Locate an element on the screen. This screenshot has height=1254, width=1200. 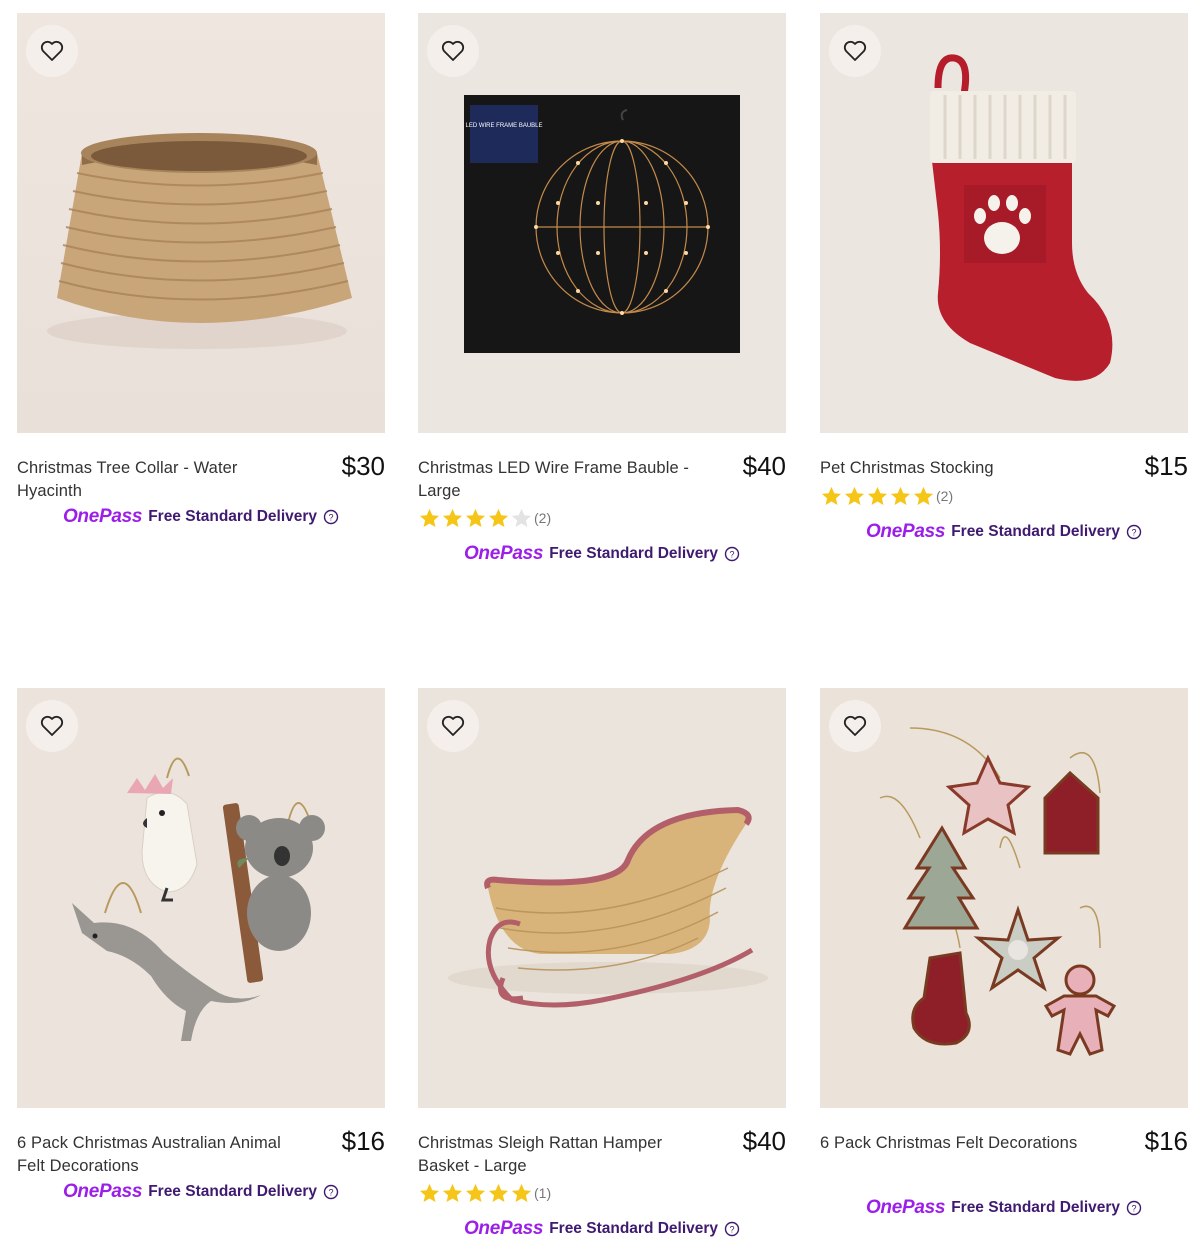
led-bauble-image: LED WIRE FRAME BAUBLE is located at coordinates (602, 223).